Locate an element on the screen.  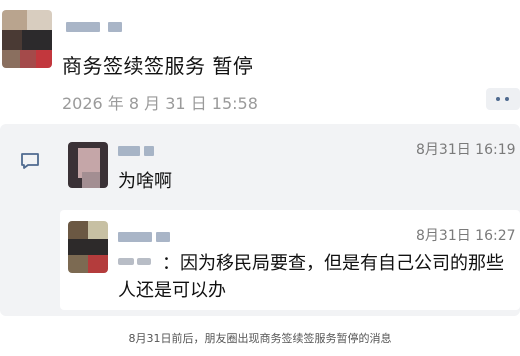
reply-text: ：因为移民局要查，但是有自己公司的那些人还是可以办 is located at coordinates (311, 277).